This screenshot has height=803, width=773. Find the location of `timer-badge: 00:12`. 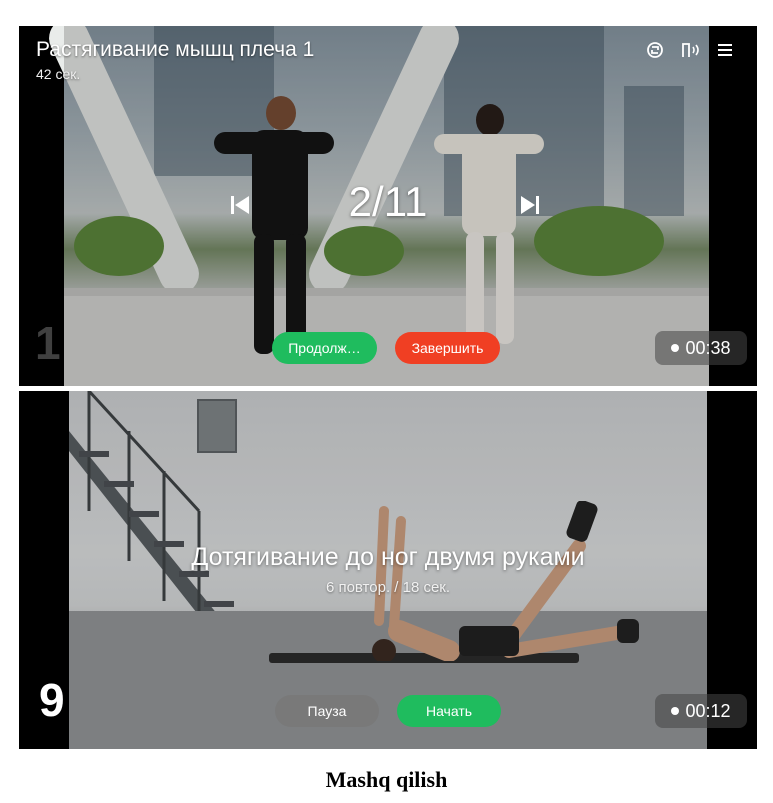

timer-badge: 00:12 is located at coordinates (701, 711).